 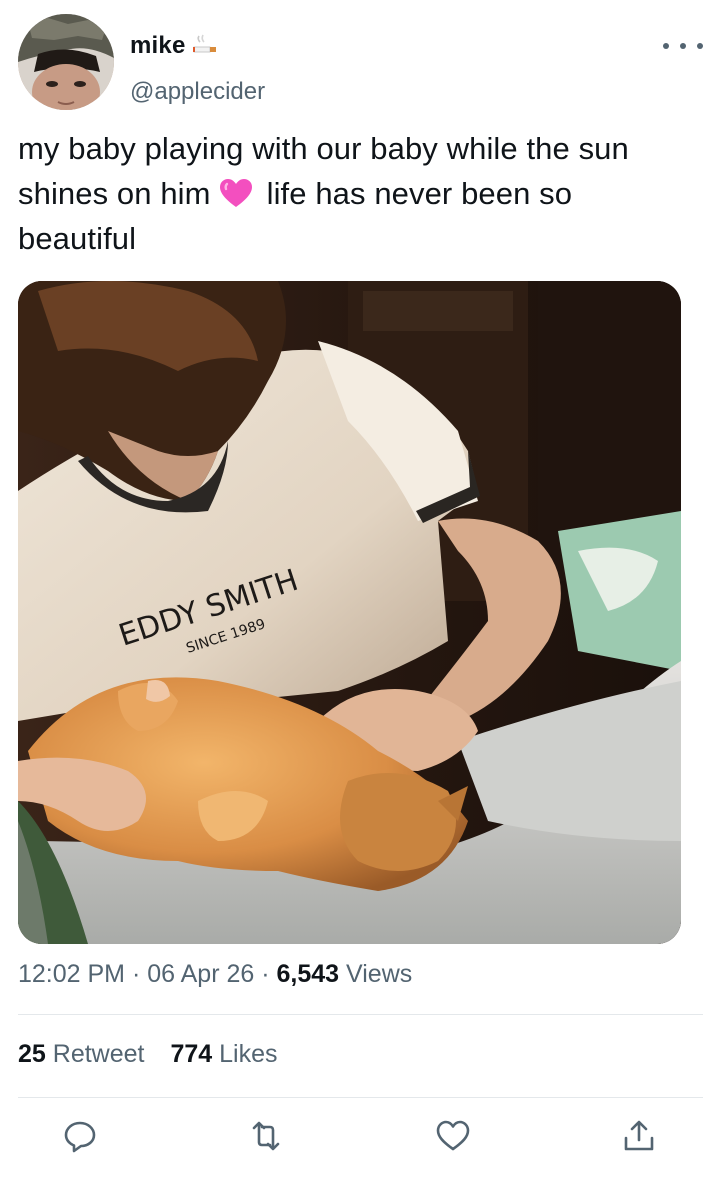 What do you see at coordinates (98, 1054) in the screenshot?
I see `retweet-label: Retweet` at bounding box center [98, 1054].